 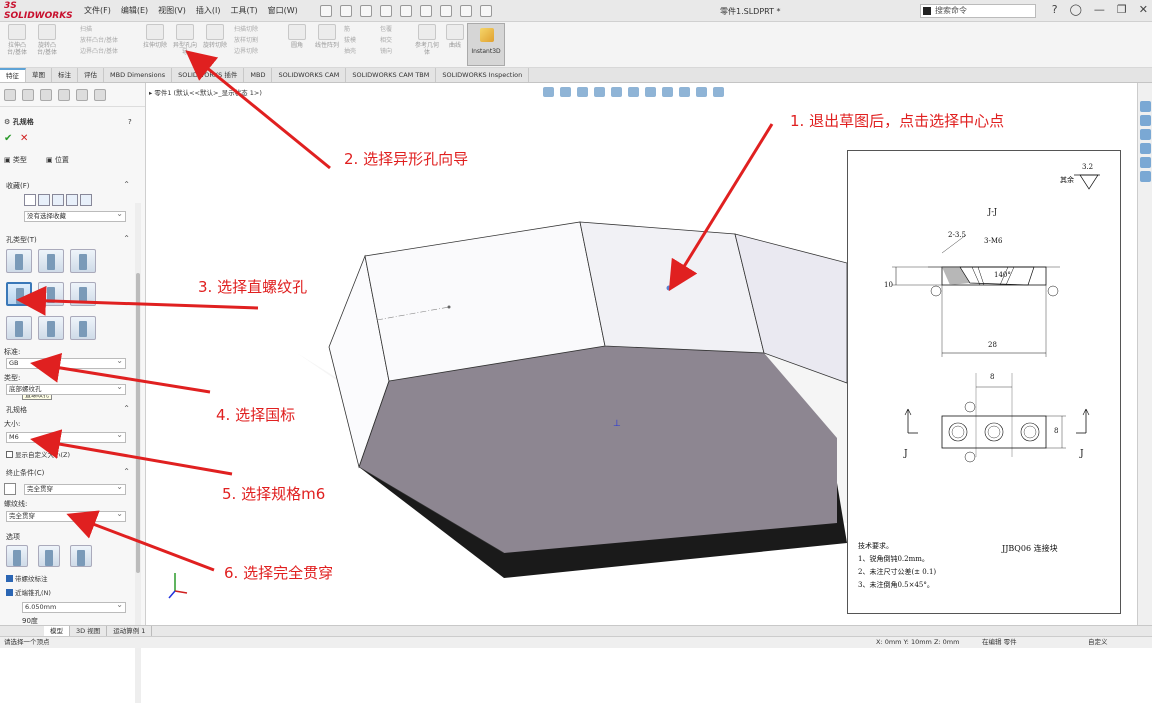 I want to click on menu-tools: 工具(T), so click(x=243, y=10).